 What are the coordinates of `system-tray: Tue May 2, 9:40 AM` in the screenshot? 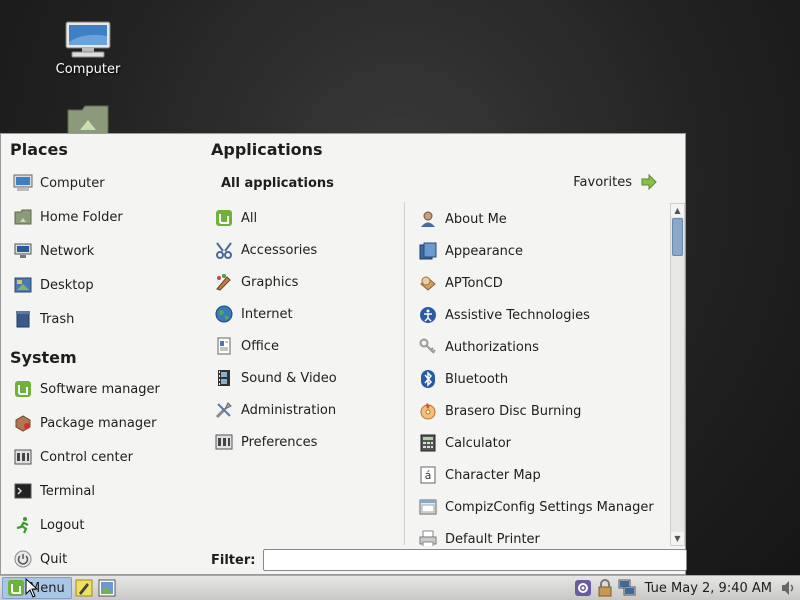 It's located at (686, 588).